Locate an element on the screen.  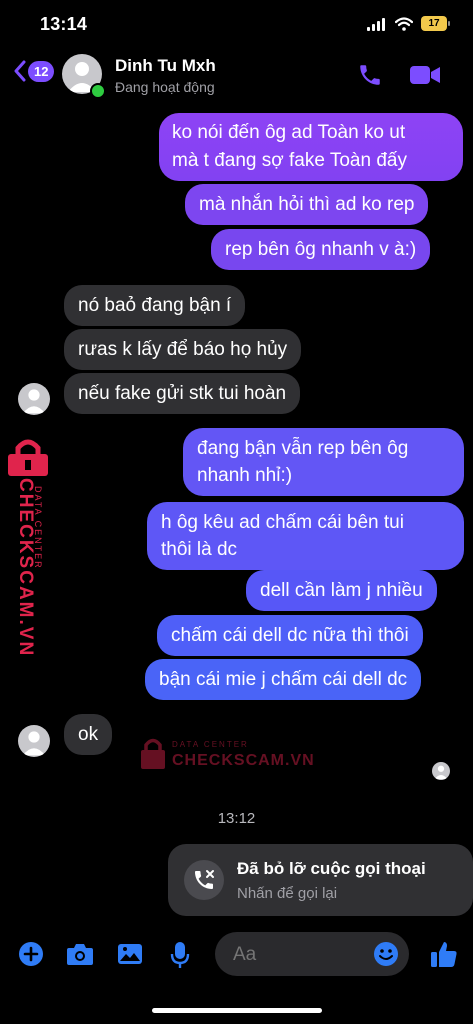
message-bubble-outgoing: bận cái mie j chấm cái dell dc is located at coordinates (283, 679).